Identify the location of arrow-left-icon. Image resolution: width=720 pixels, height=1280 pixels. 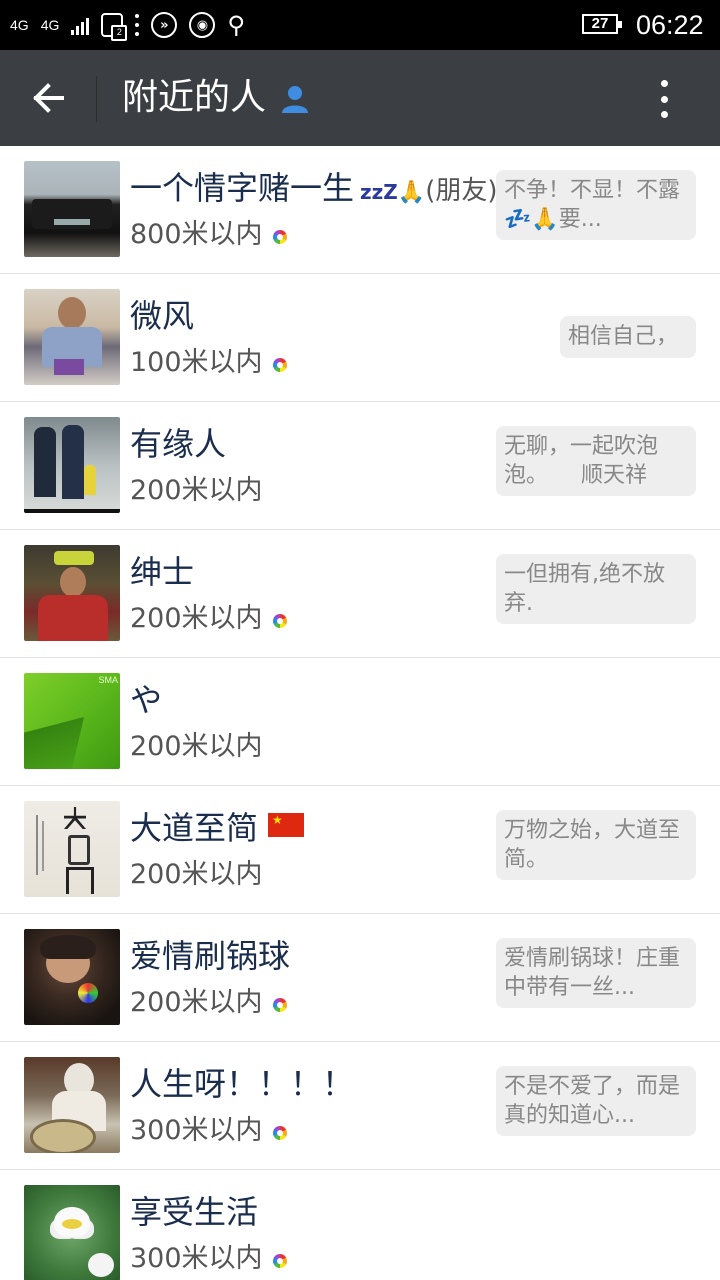
(48, 98).